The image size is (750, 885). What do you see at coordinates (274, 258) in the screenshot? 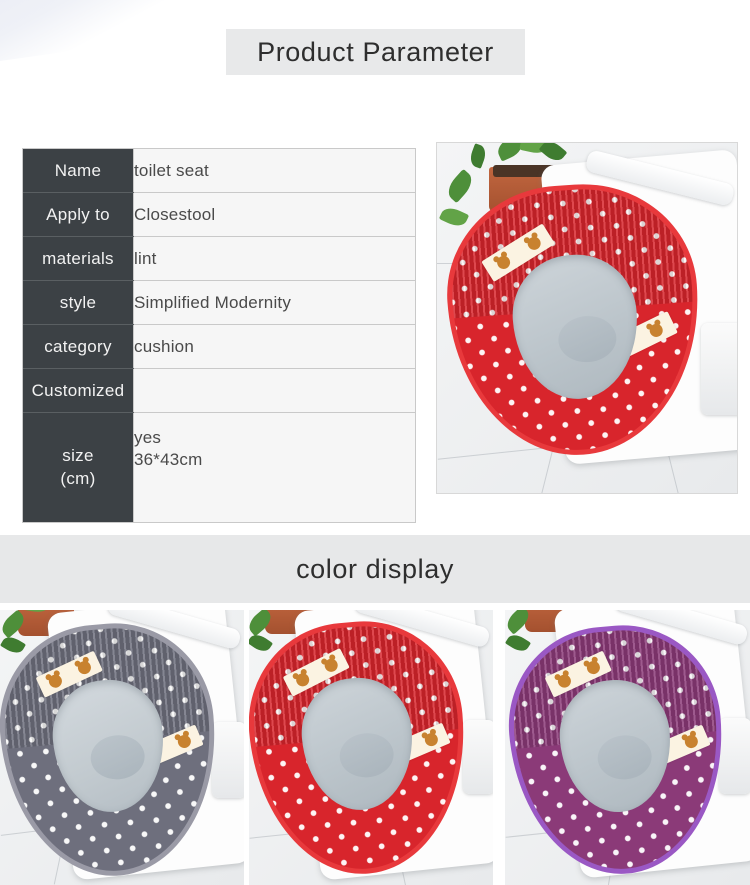
I see `param-value-materials: lint` at bounding box center [274, 258].